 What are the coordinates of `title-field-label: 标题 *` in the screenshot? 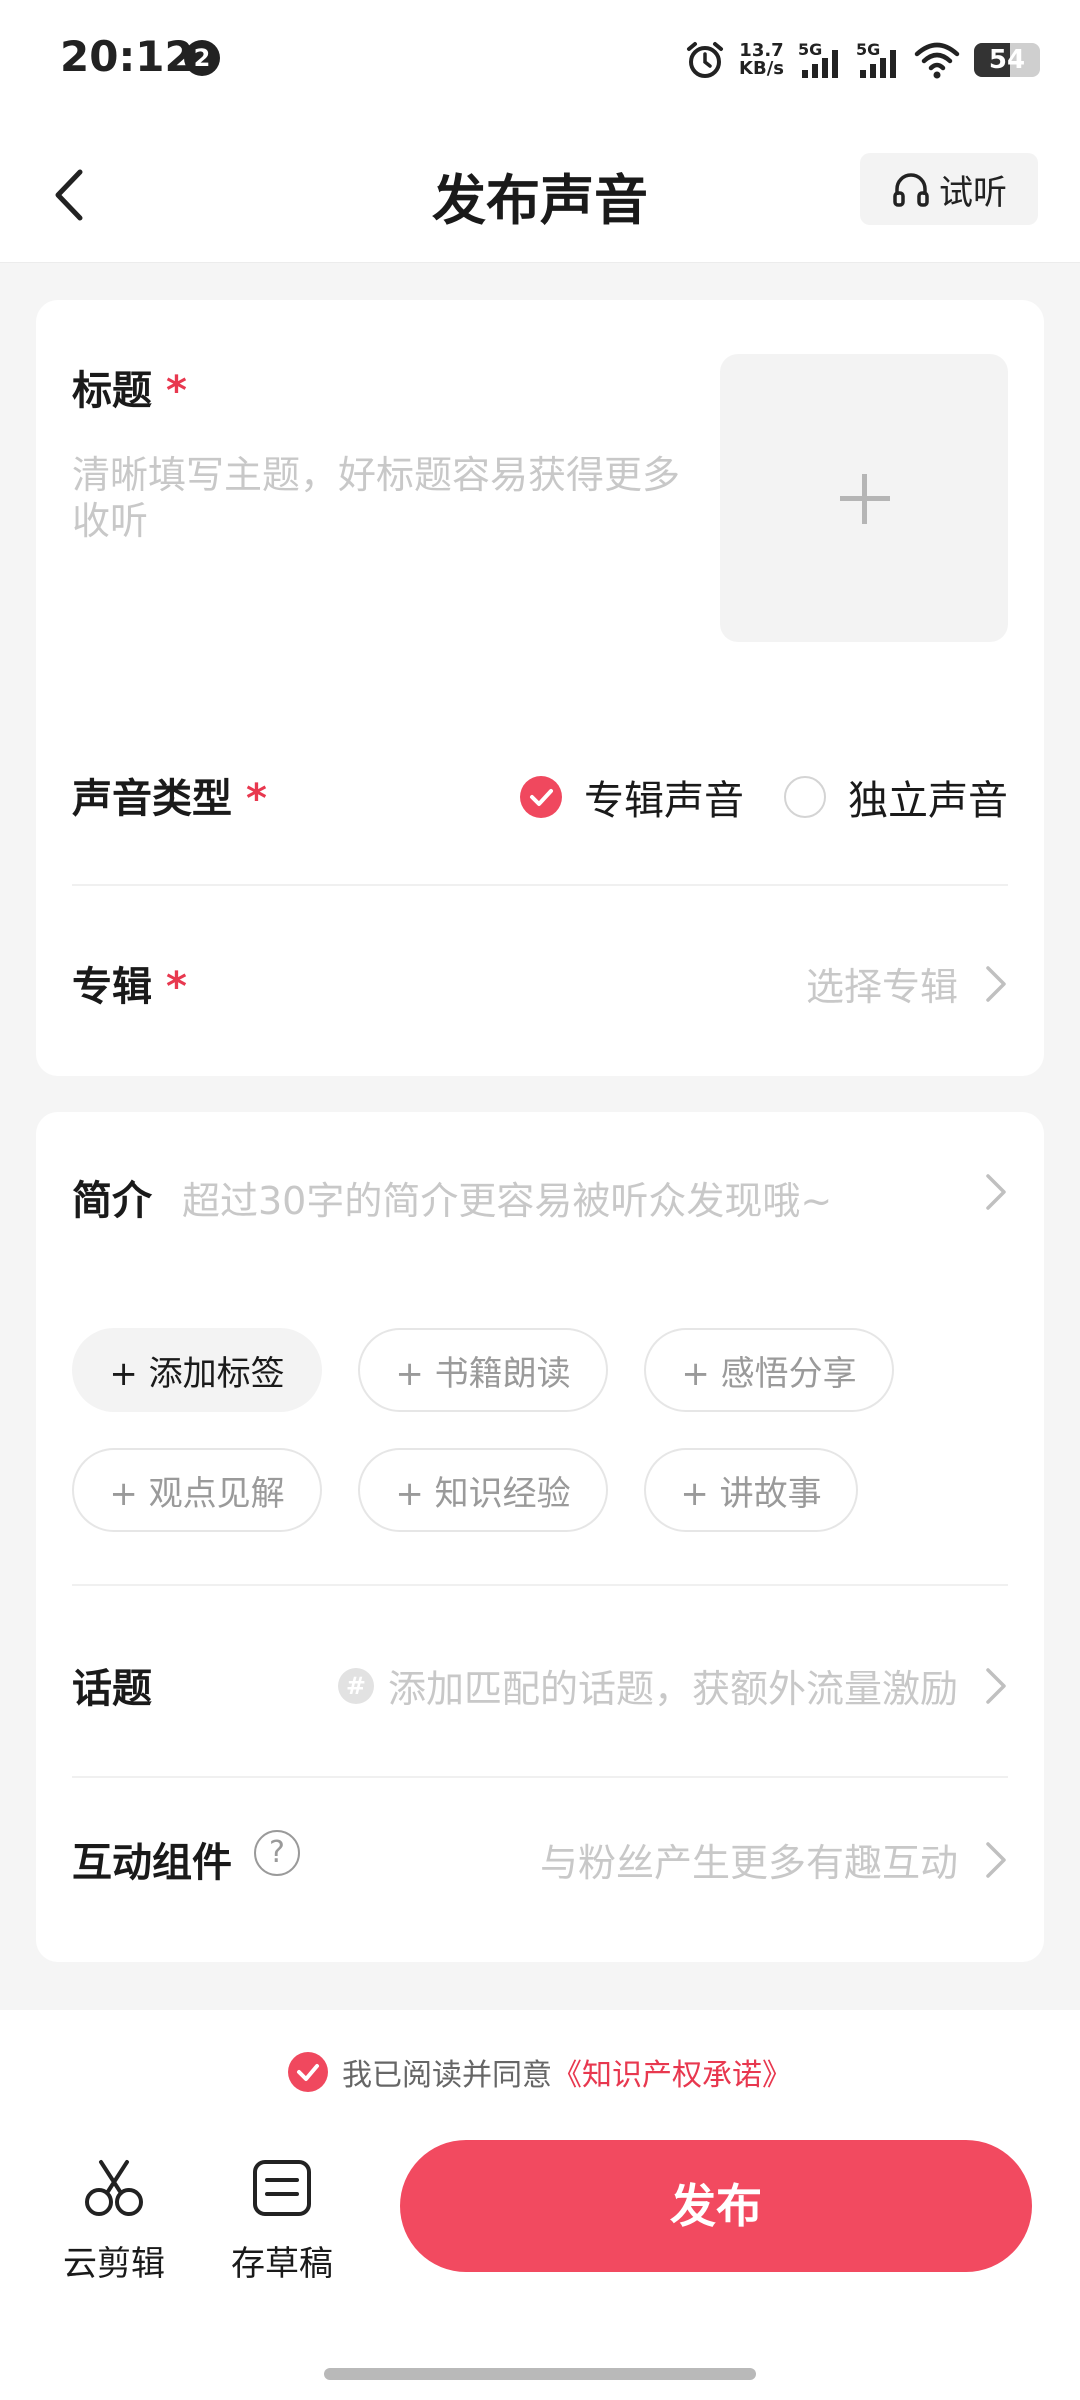 It's located at (129, 391).